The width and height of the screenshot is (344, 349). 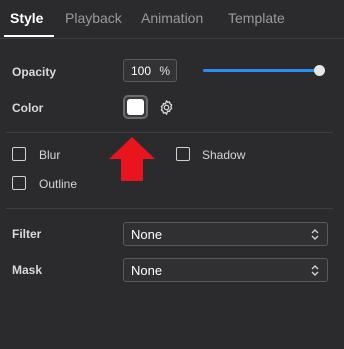 I want to click on opacity-input: 100 %, so click(x=150, y=70).